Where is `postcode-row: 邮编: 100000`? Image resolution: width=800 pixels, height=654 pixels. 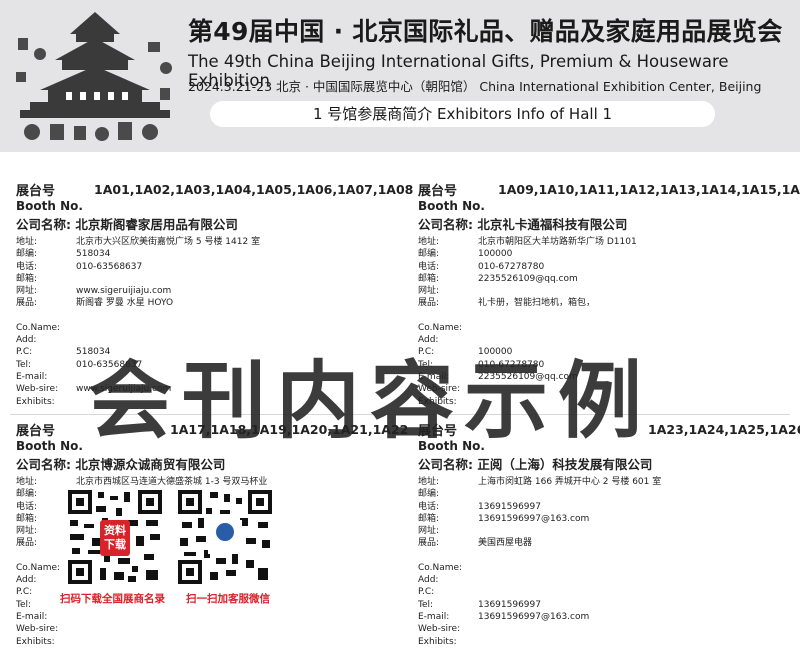
postcode-row: 邮编: 100000 is located at coordinates (465, 254).